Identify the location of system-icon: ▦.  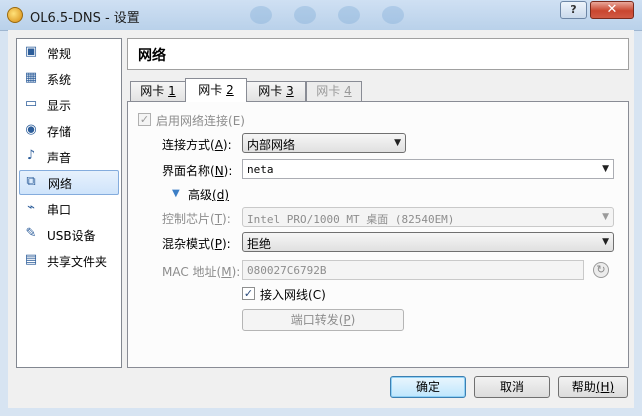
(31, 77).